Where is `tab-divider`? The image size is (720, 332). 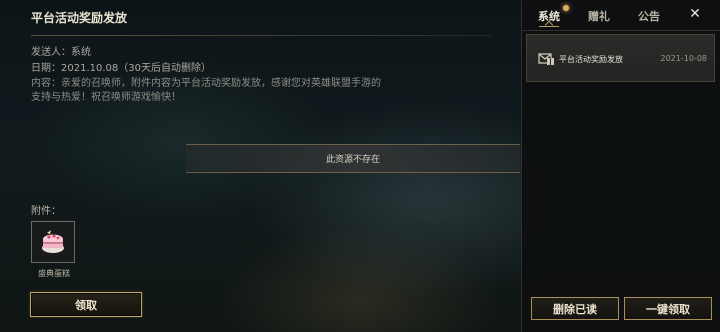 tab-divider is located at coordinates (621, 30).